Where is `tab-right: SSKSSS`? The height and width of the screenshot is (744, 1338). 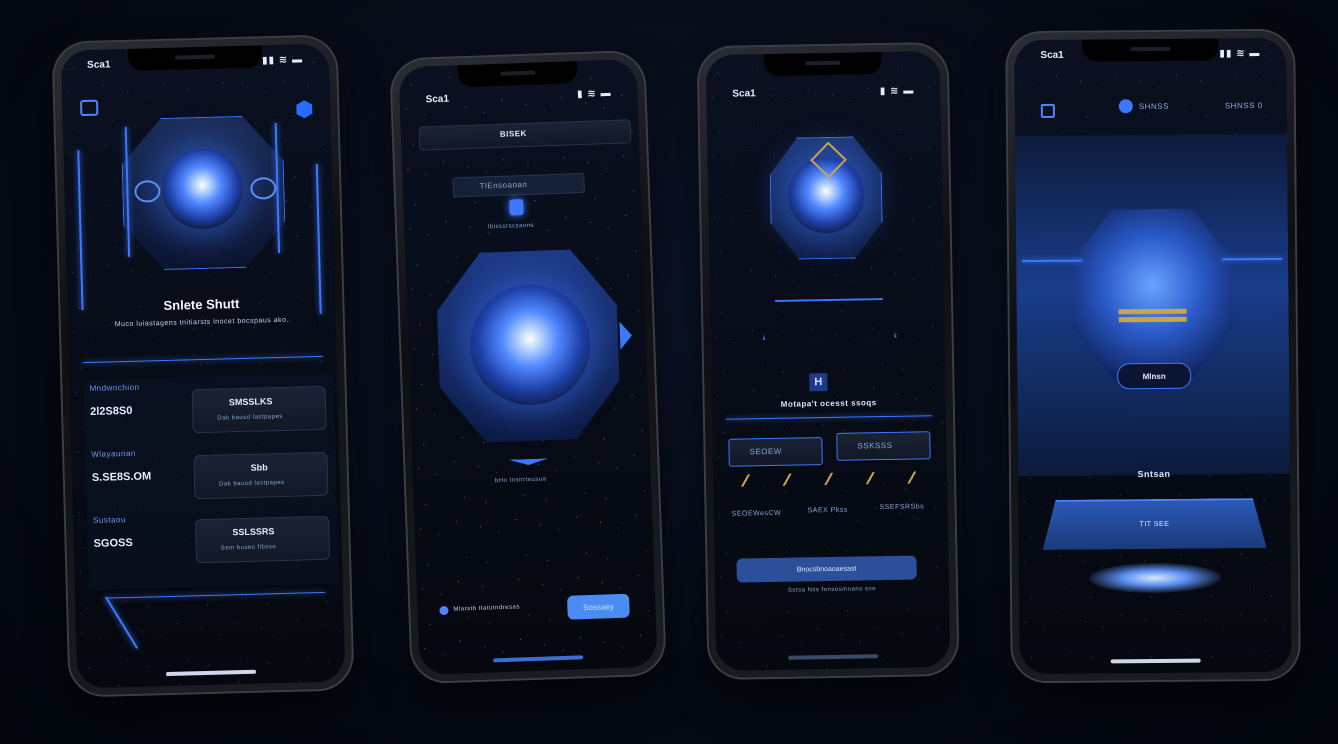 tab-right: SSKSSS is located at coordinates (883, 446).